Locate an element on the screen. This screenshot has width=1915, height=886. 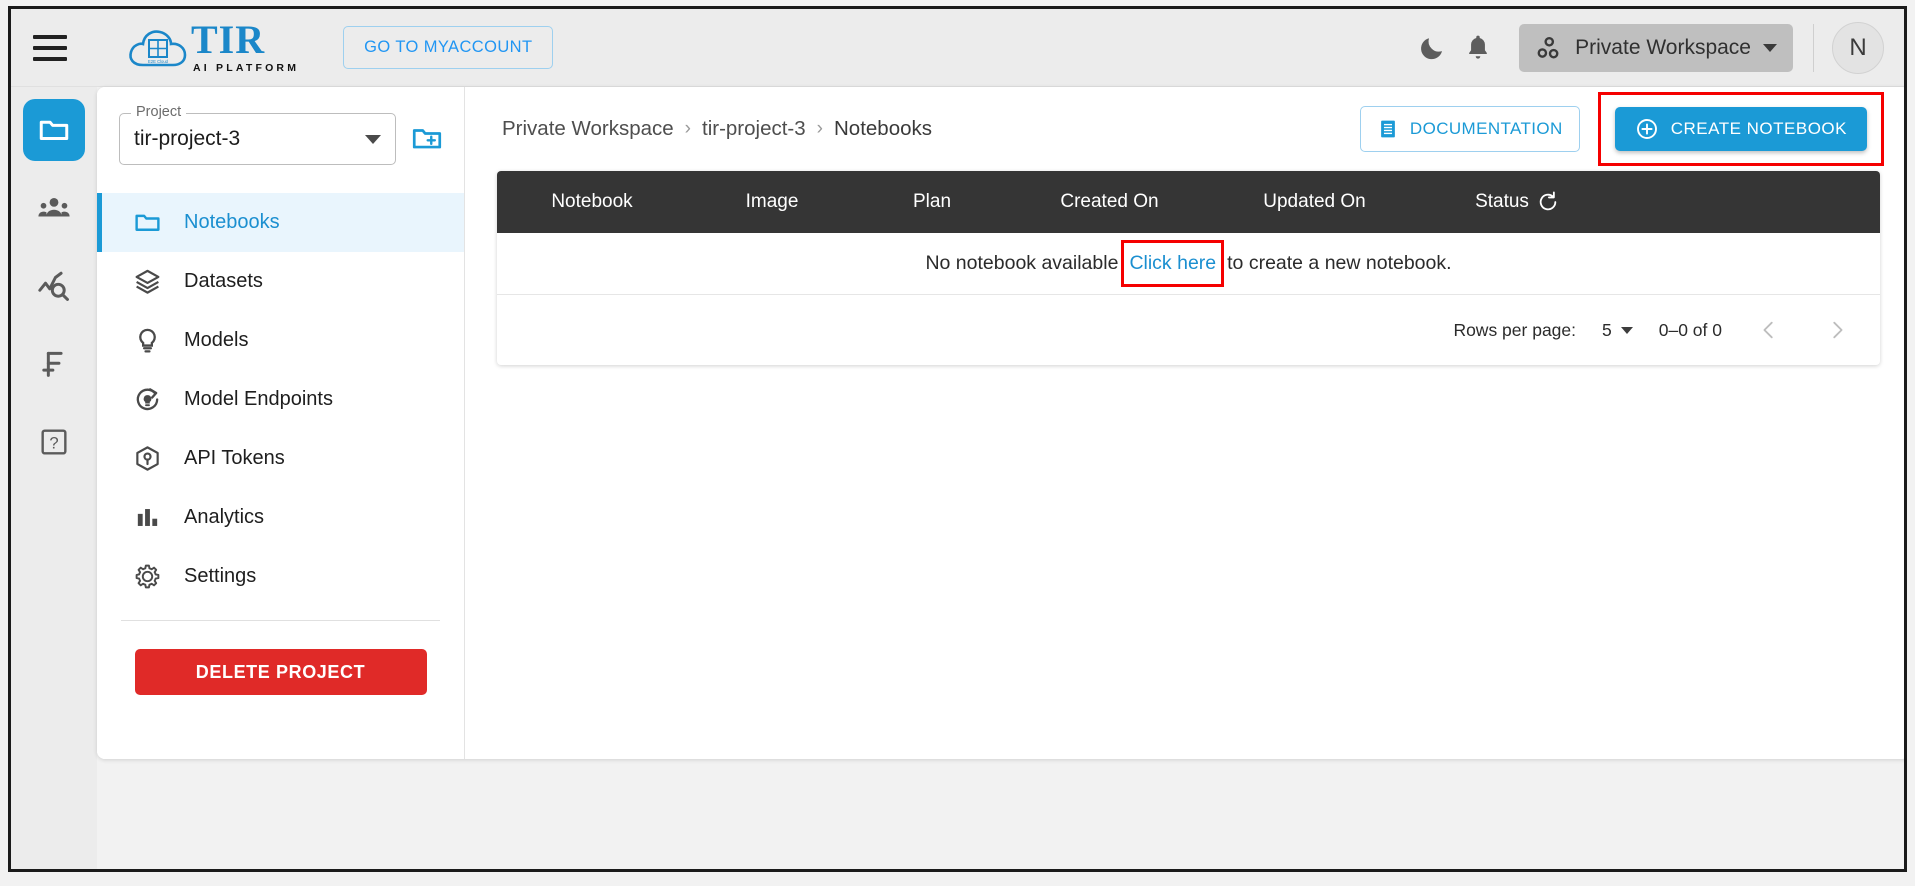
plus-circle-icon is located at coordinates (1646, 129).